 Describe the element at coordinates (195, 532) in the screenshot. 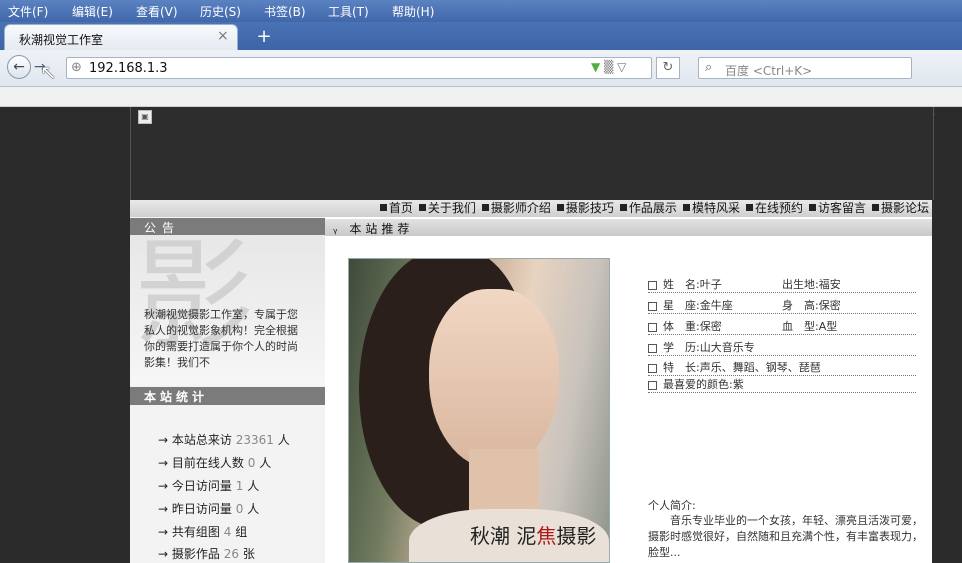

I see `stat-label: 共有组图` at that location.